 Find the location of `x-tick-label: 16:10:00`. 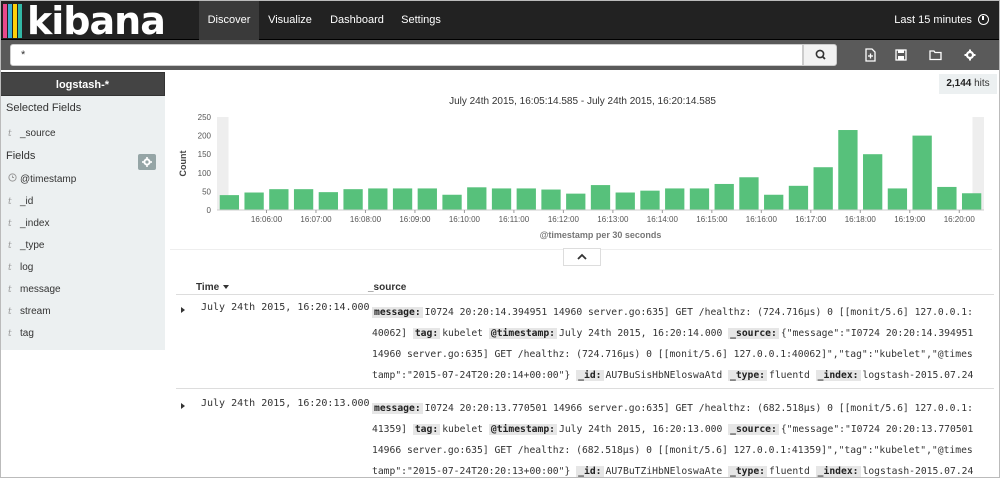

x-tick-label: 16:10:00 is located at coordinates (465, 219).